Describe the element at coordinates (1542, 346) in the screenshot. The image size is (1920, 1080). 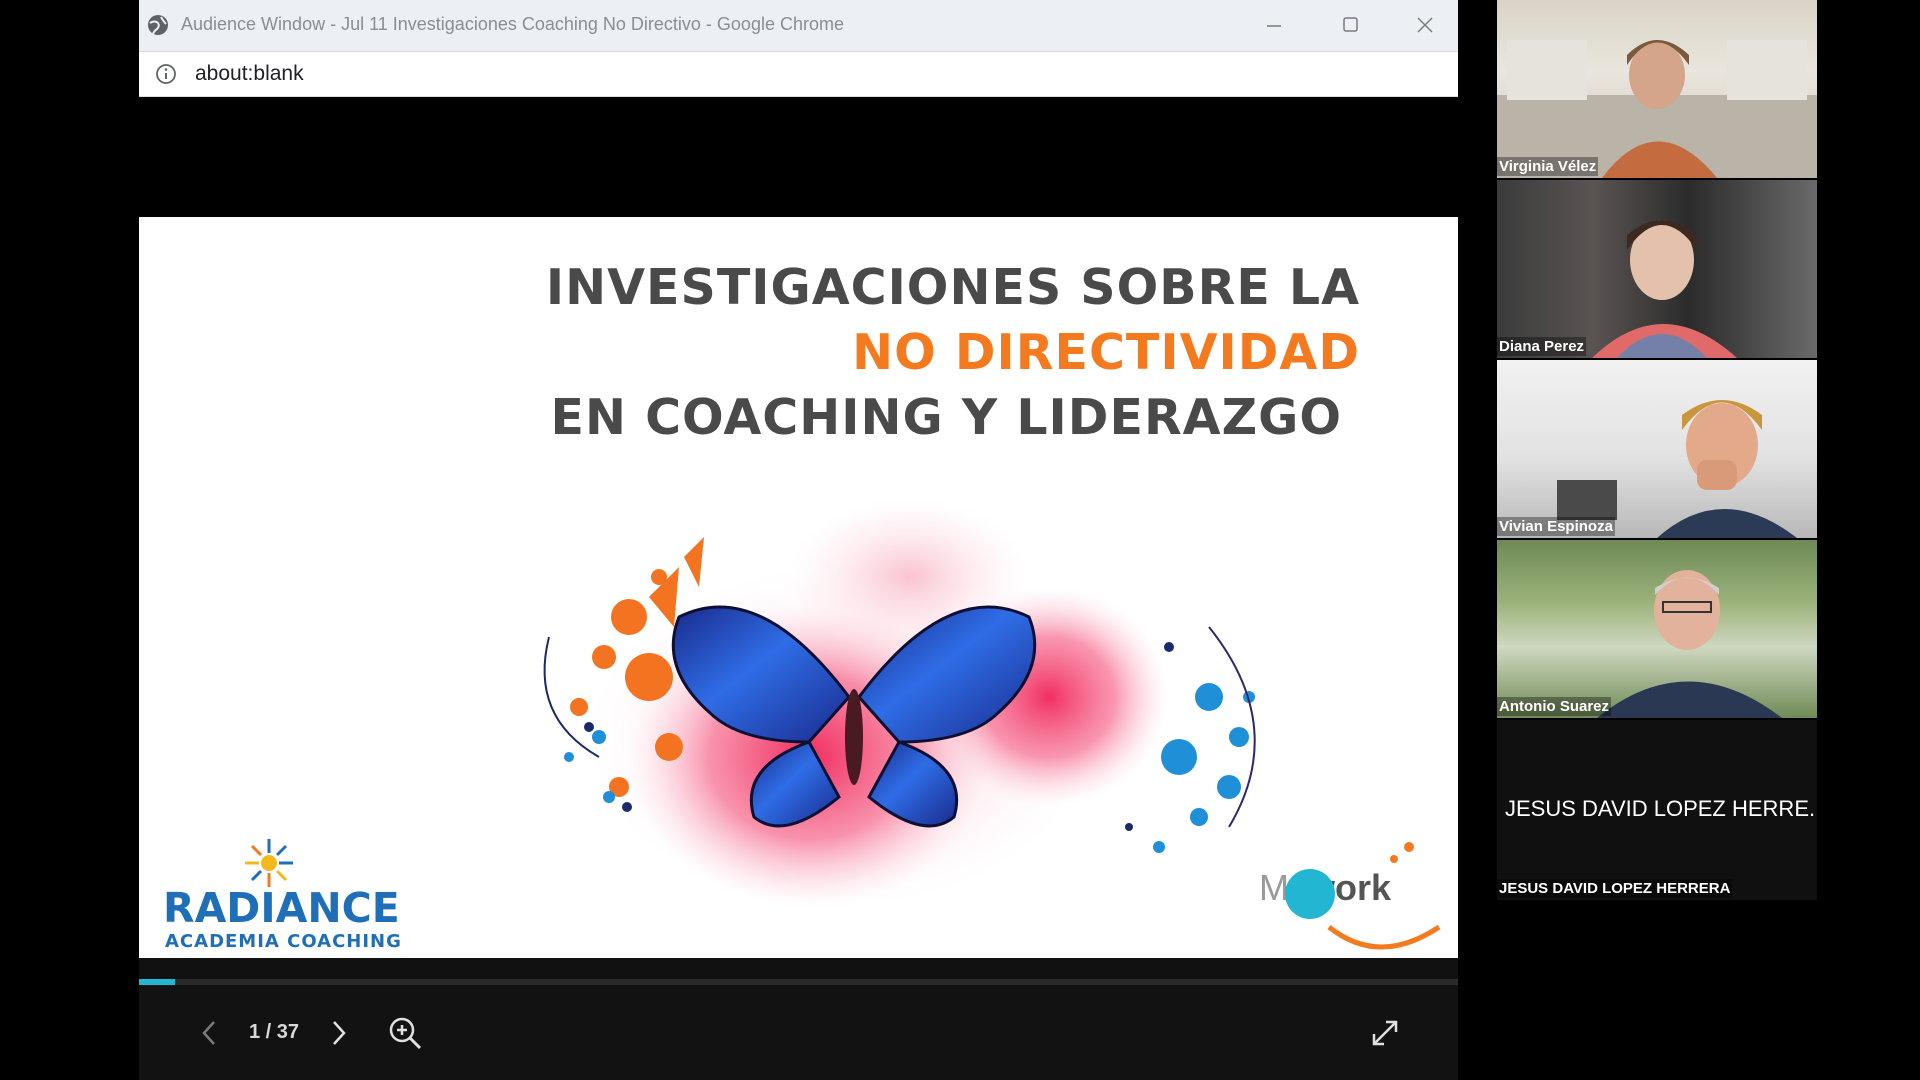
I see `participant-name: Diana Perez` at that location.